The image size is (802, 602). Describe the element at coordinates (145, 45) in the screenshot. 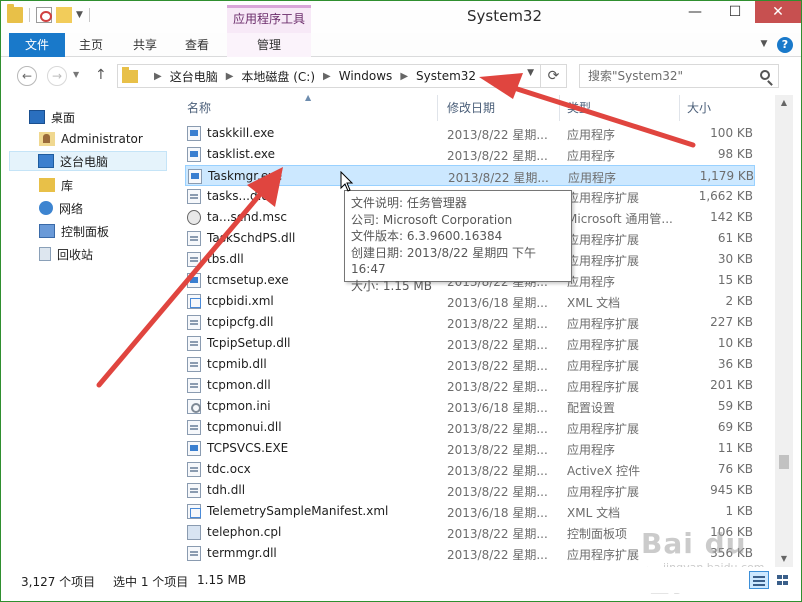

I see `tab-share: 共享` at that location.